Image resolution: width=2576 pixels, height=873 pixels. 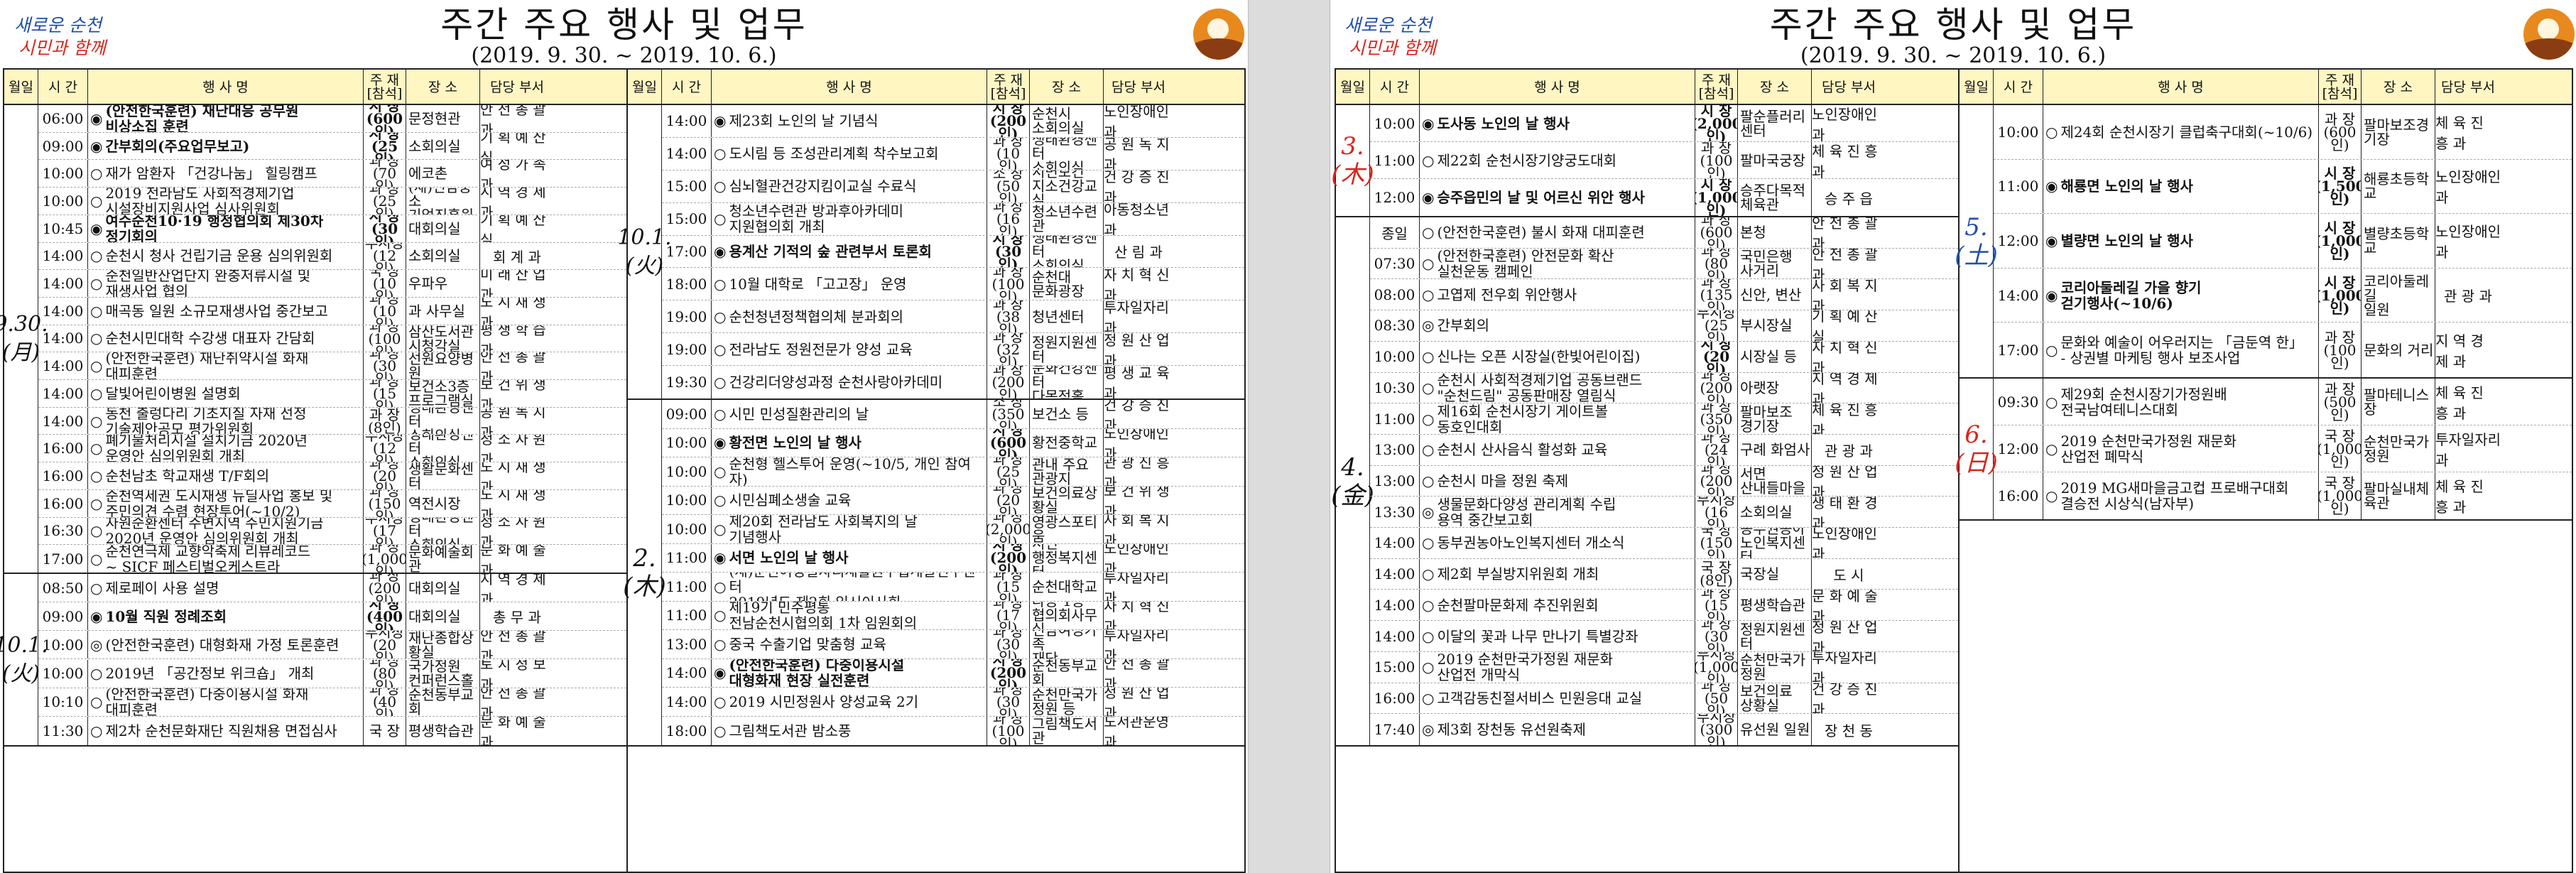 What do you see at coordinates (202, 118) in the screenshot?
I see `event-name: (안전한국훈련) 재난대응 공무원 비상소집 훈련` at bounding box center [202, 118].